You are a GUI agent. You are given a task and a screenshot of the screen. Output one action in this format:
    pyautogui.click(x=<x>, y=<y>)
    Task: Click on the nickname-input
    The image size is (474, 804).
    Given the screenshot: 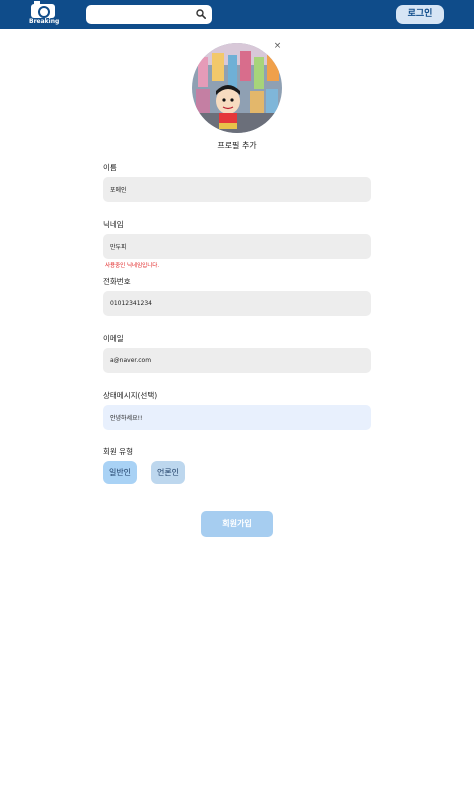 What is the action you would take?
    pyautogui.click(x=235, y=246)
    